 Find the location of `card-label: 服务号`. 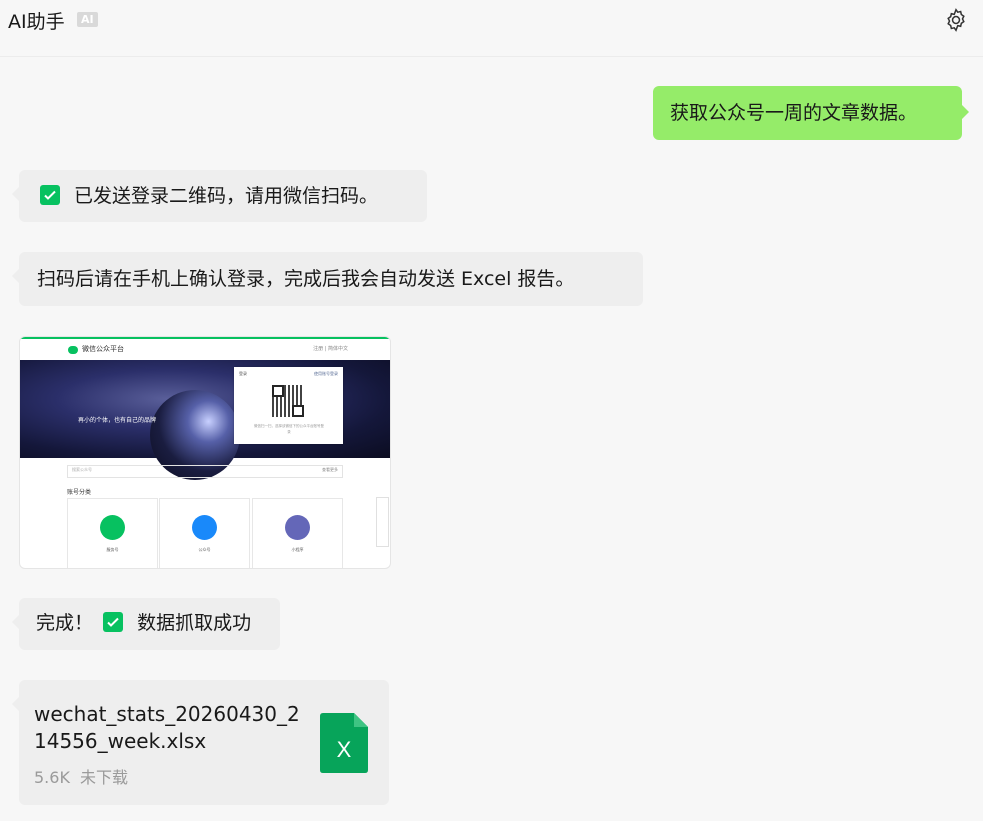

card-label: 服务号 is located at coordinates (112, 549).